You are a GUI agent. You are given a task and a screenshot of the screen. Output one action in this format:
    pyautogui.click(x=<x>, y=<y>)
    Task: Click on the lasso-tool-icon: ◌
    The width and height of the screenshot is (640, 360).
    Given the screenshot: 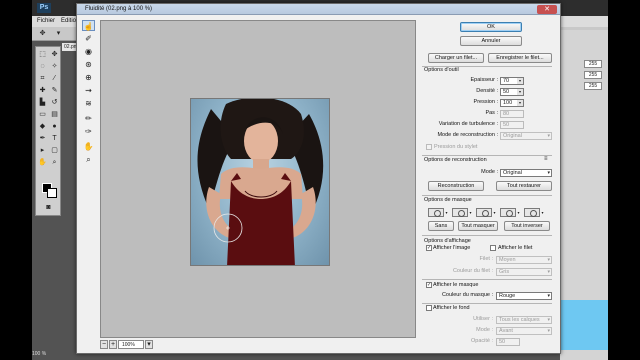 What is the action you would take?
    pyautogui.click(x=42, y=67)
    